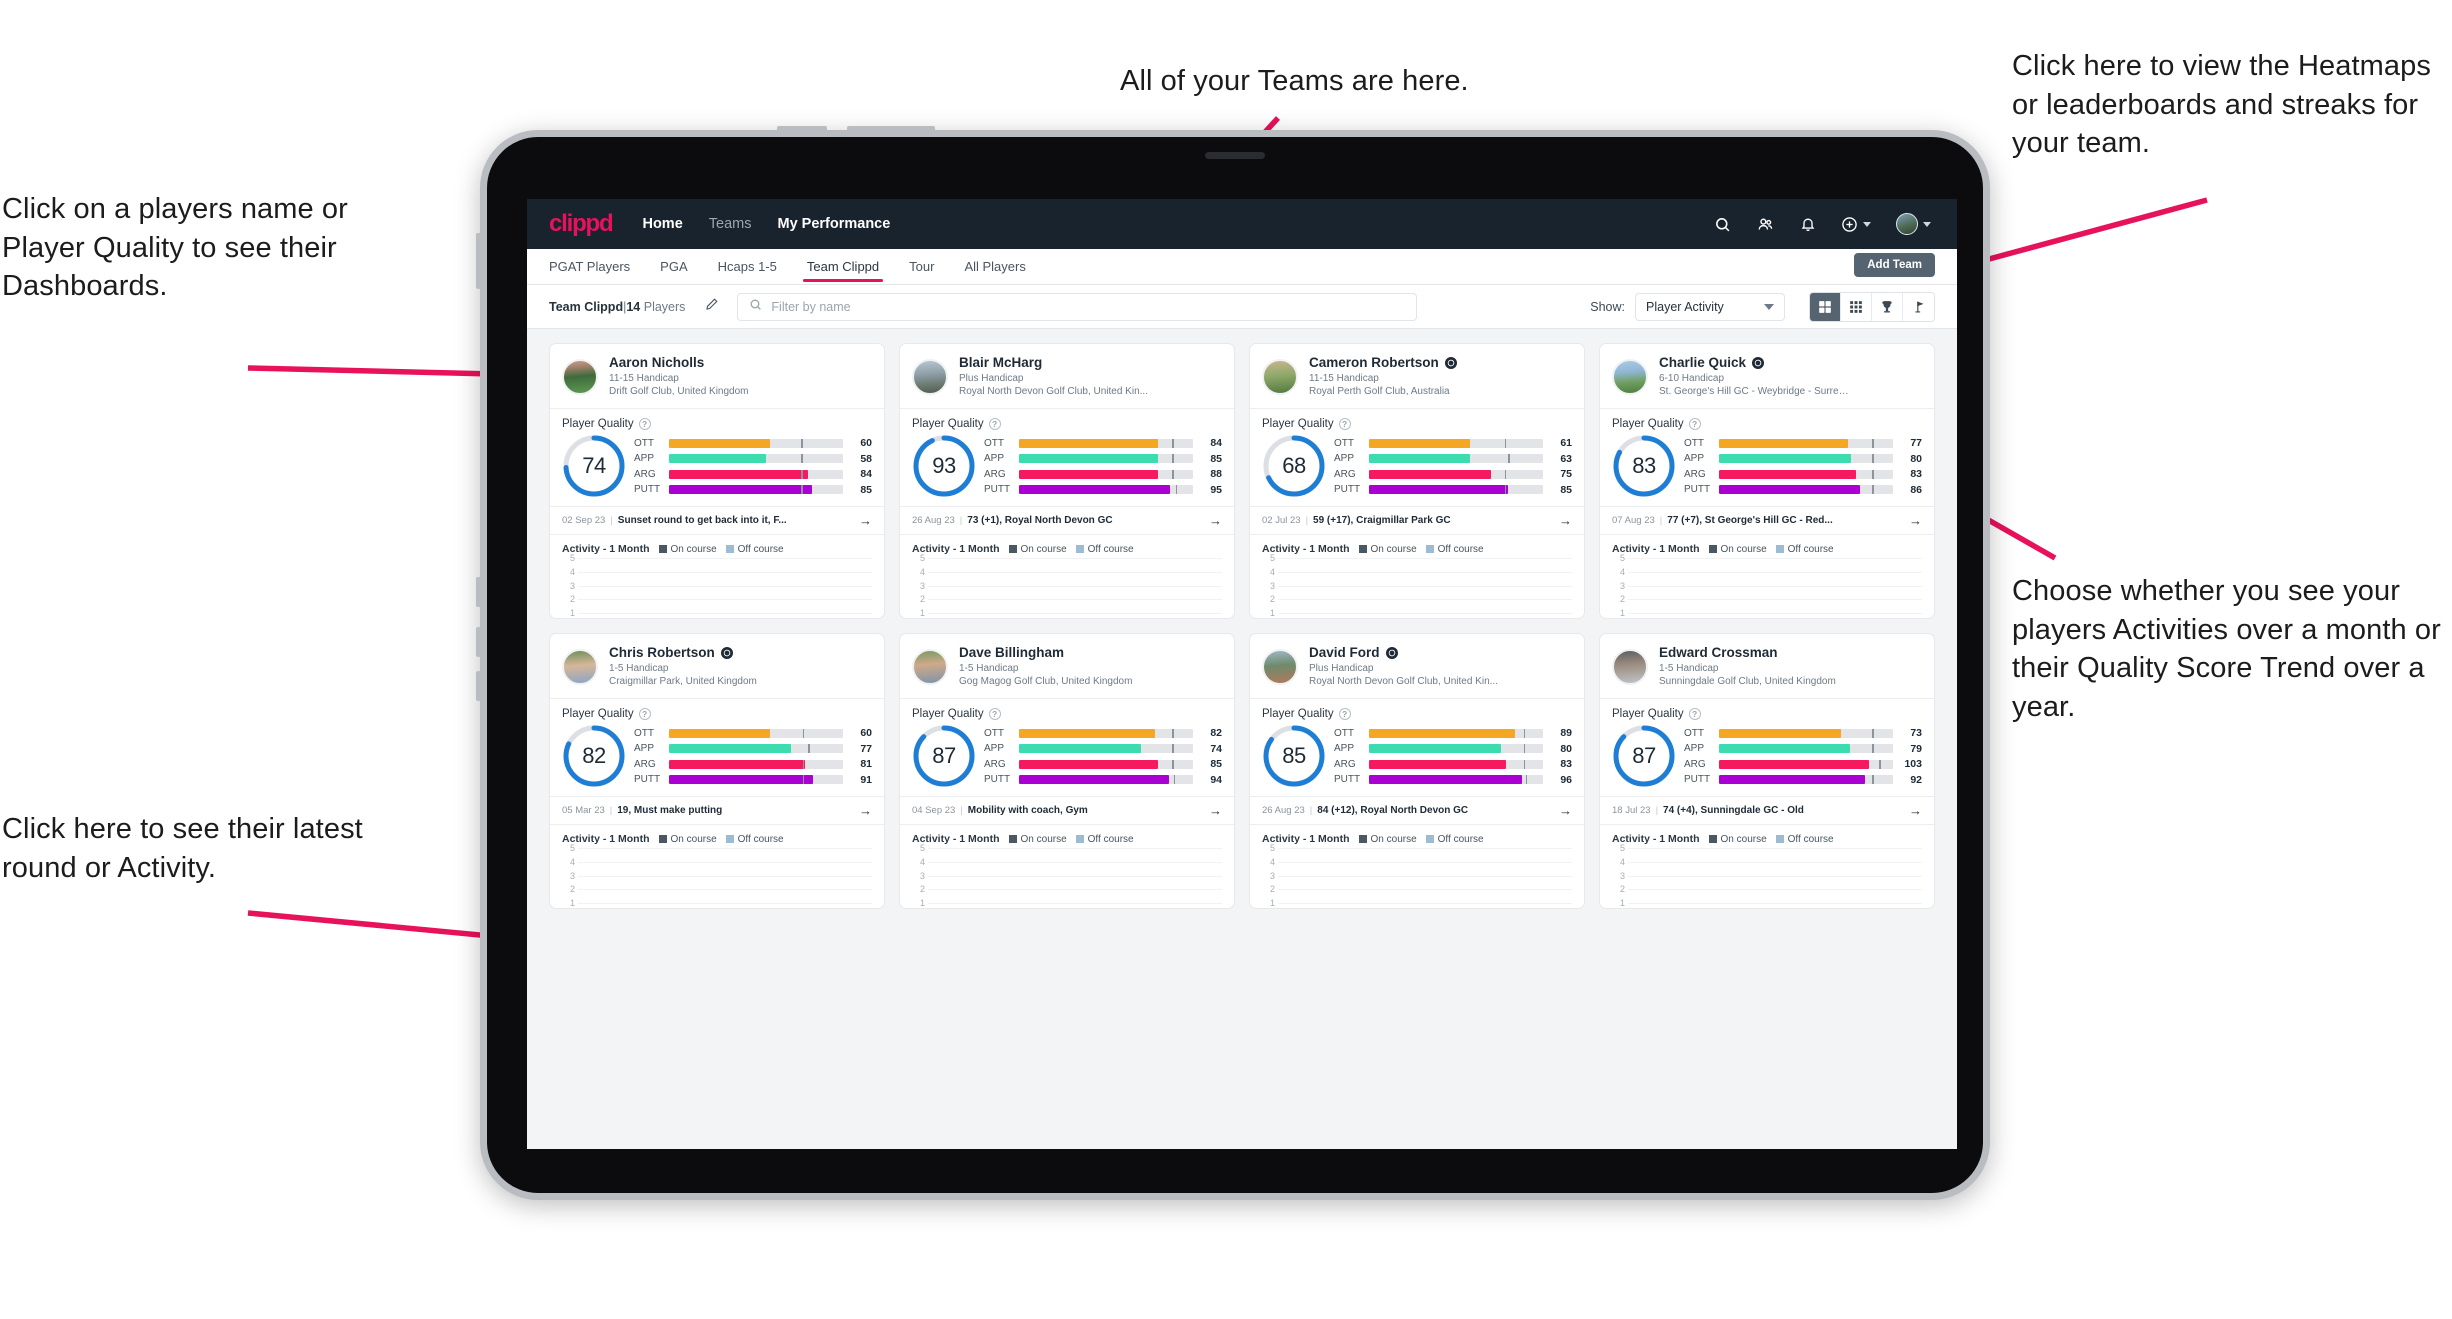 The height and width of the screenshot is (1319, 2452). I want to click on tab-tour: Tour, so click(921, 267).